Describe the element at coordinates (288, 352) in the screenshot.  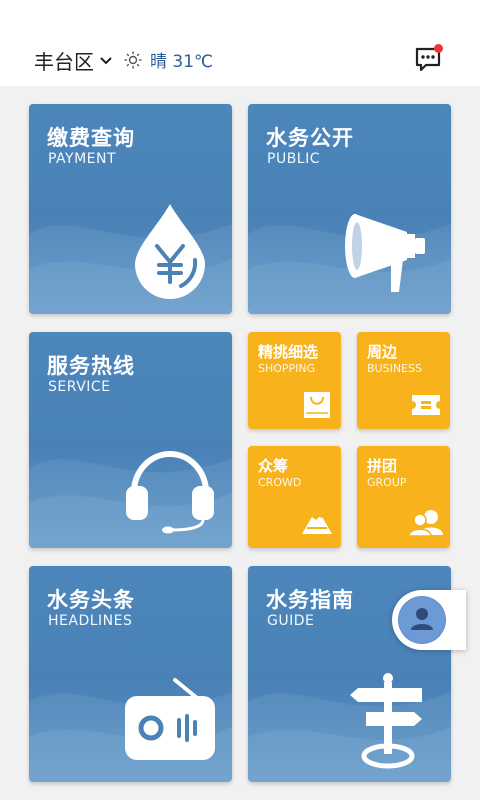
I see `tile-title: 精挑细选` at that location.